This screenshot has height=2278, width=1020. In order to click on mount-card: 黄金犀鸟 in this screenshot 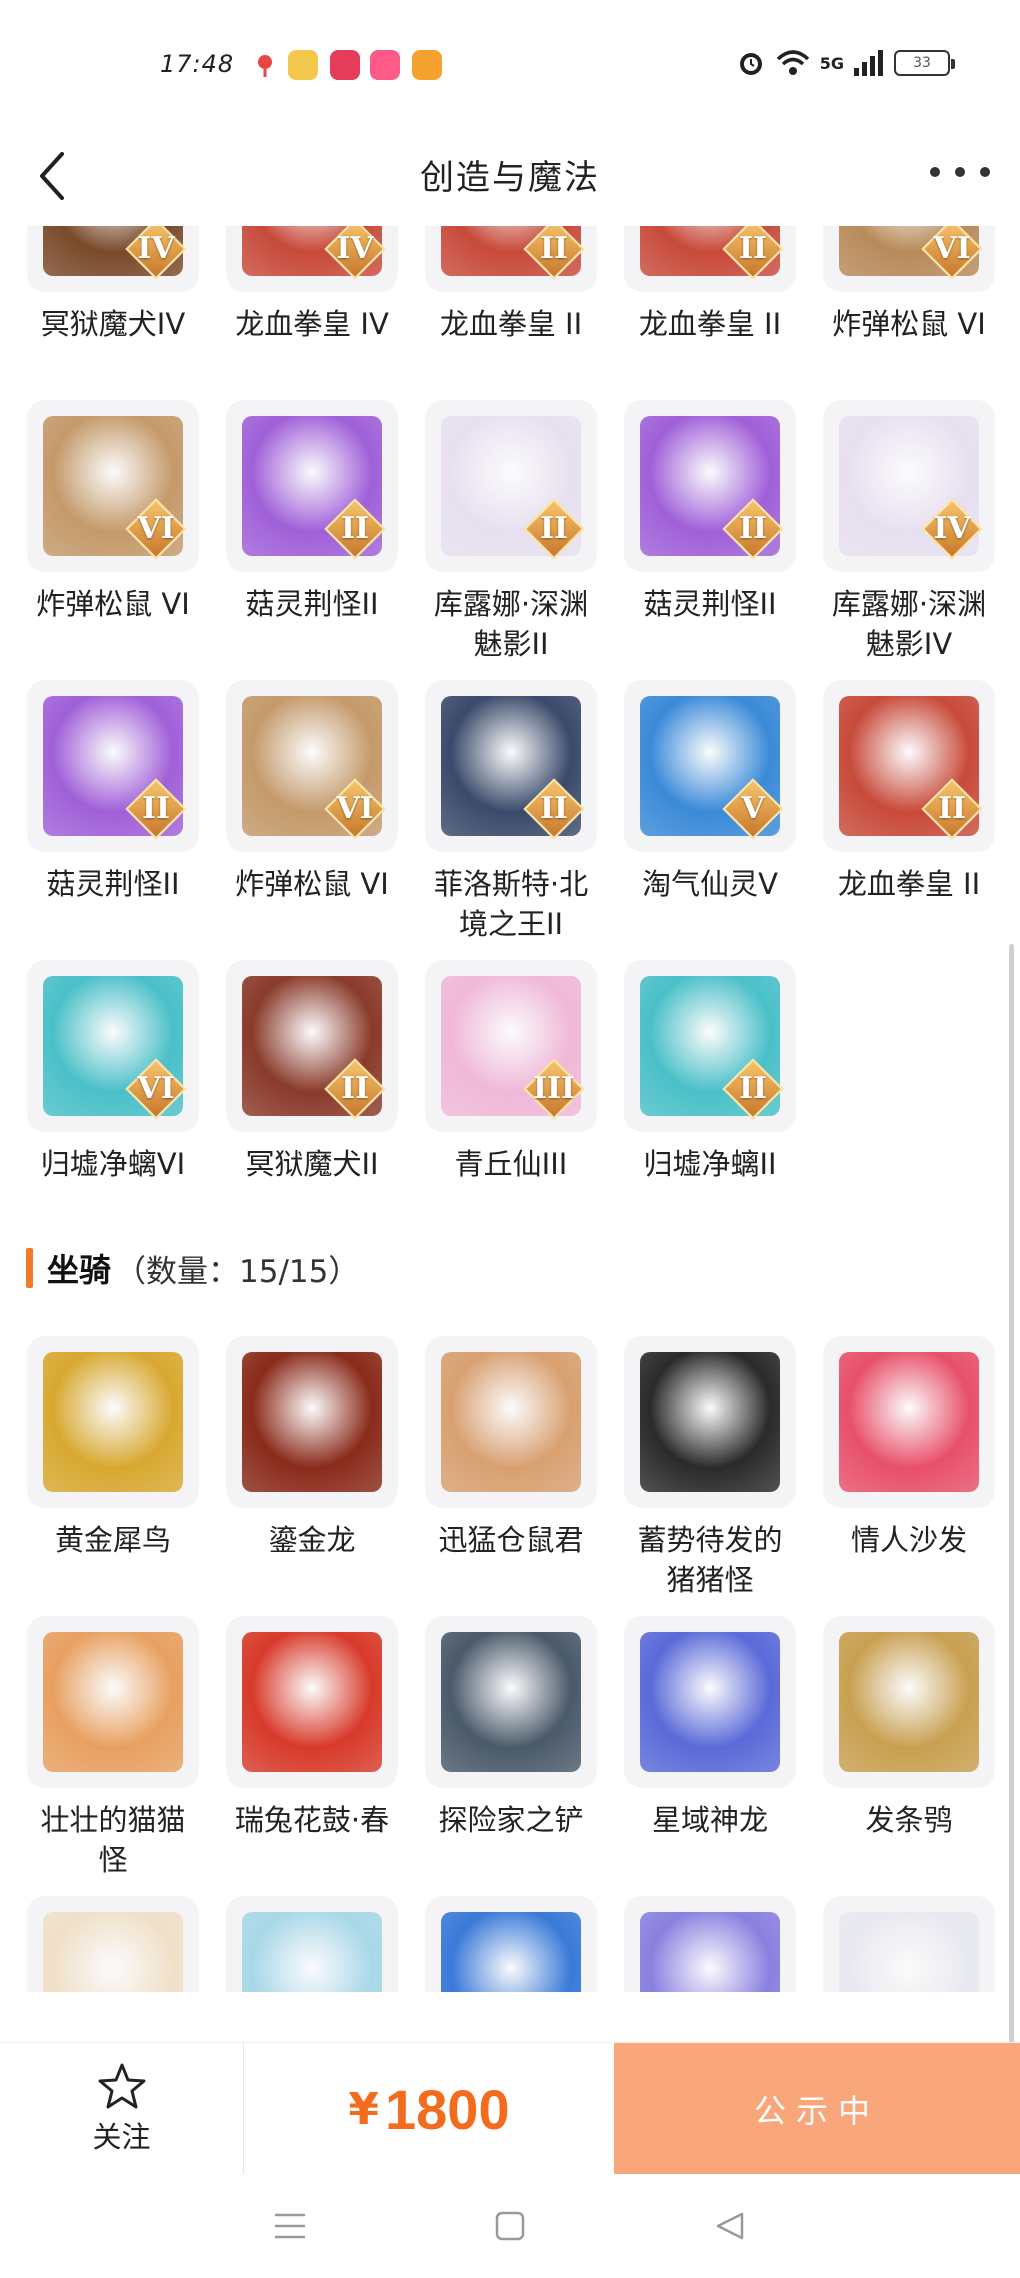, I will do `click(113, 1448)`.